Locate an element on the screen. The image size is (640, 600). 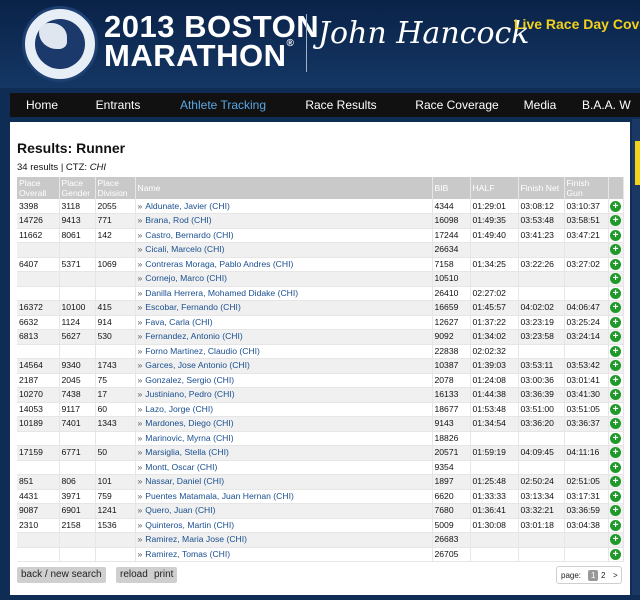
runner-name-link: Brana, Rod (CHI) is located at coordinates (178, 220).